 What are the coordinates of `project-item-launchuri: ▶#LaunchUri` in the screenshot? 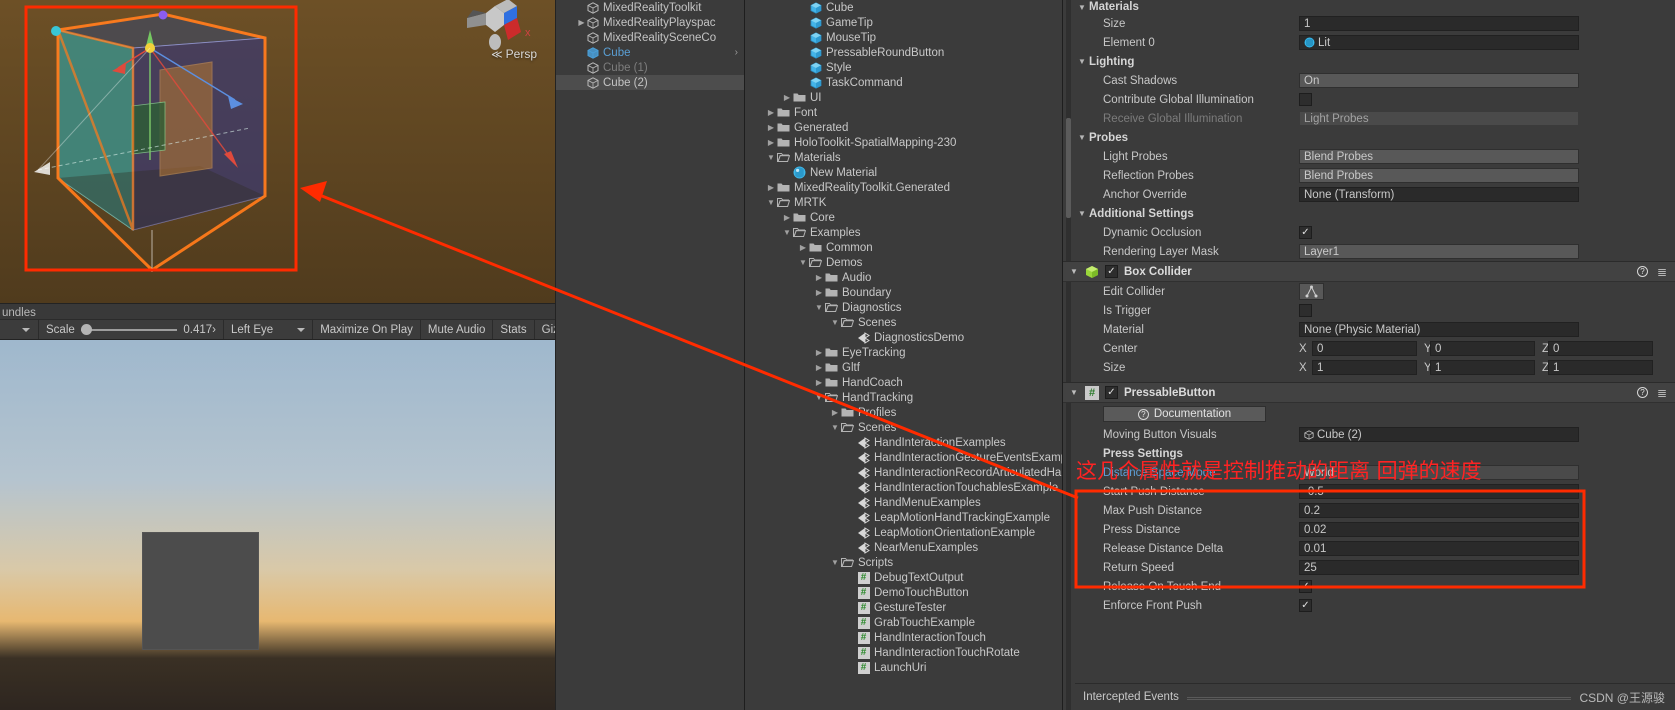 It's located at (903, 667).